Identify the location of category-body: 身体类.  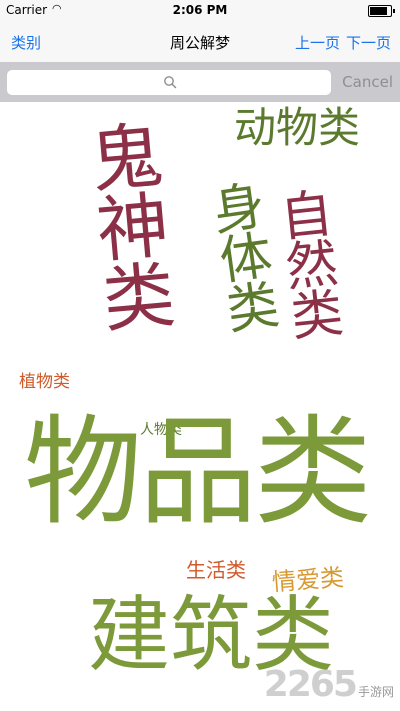
(240, 256).